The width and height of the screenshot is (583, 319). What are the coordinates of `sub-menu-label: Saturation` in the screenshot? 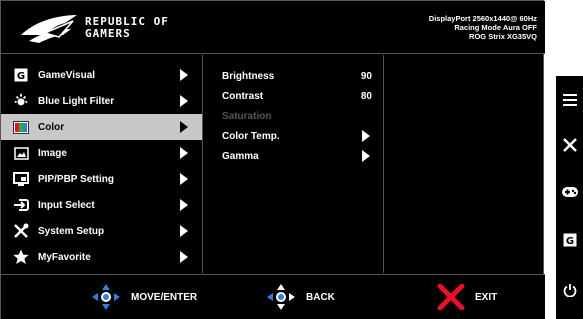 It's located at (247, 116).